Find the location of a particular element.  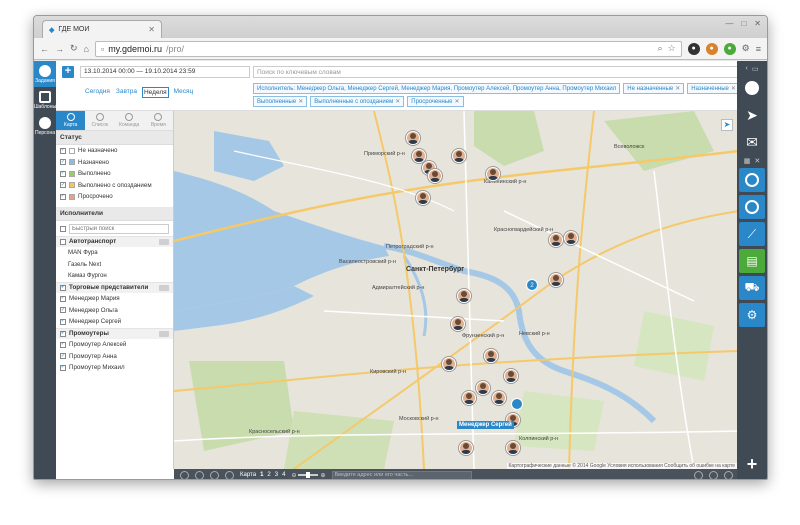

period-tomorrow: Завтра is located at coordinates (126, 92).